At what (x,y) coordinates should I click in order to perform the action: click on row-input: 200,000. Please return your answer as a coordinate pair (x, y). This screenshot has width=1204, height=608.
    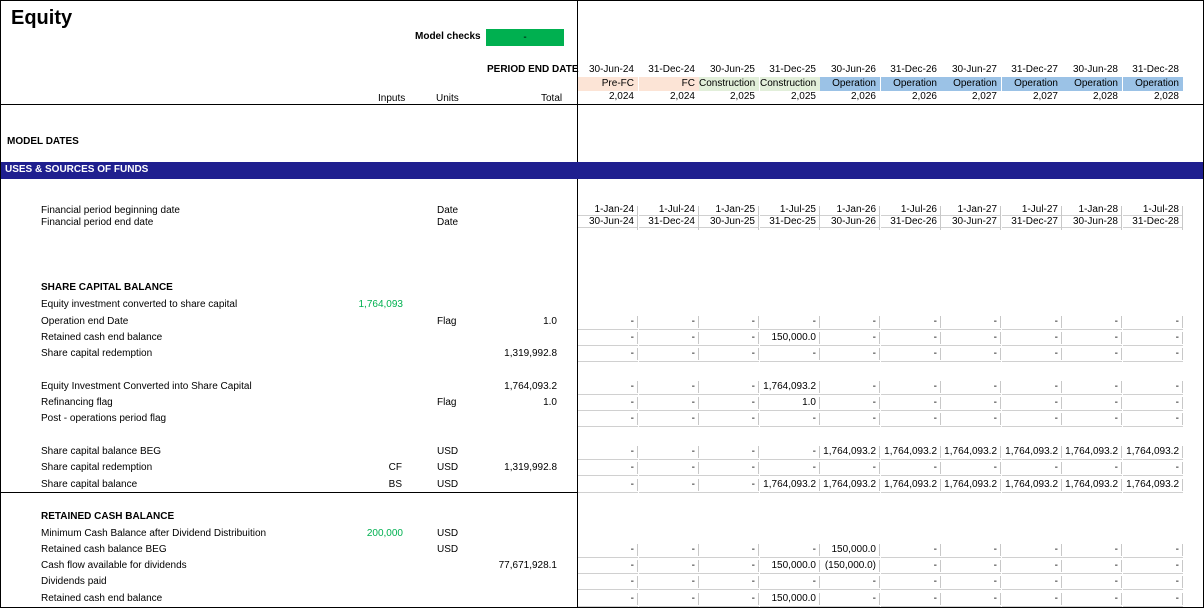
    Looking at the image, I should click on (385, 533).